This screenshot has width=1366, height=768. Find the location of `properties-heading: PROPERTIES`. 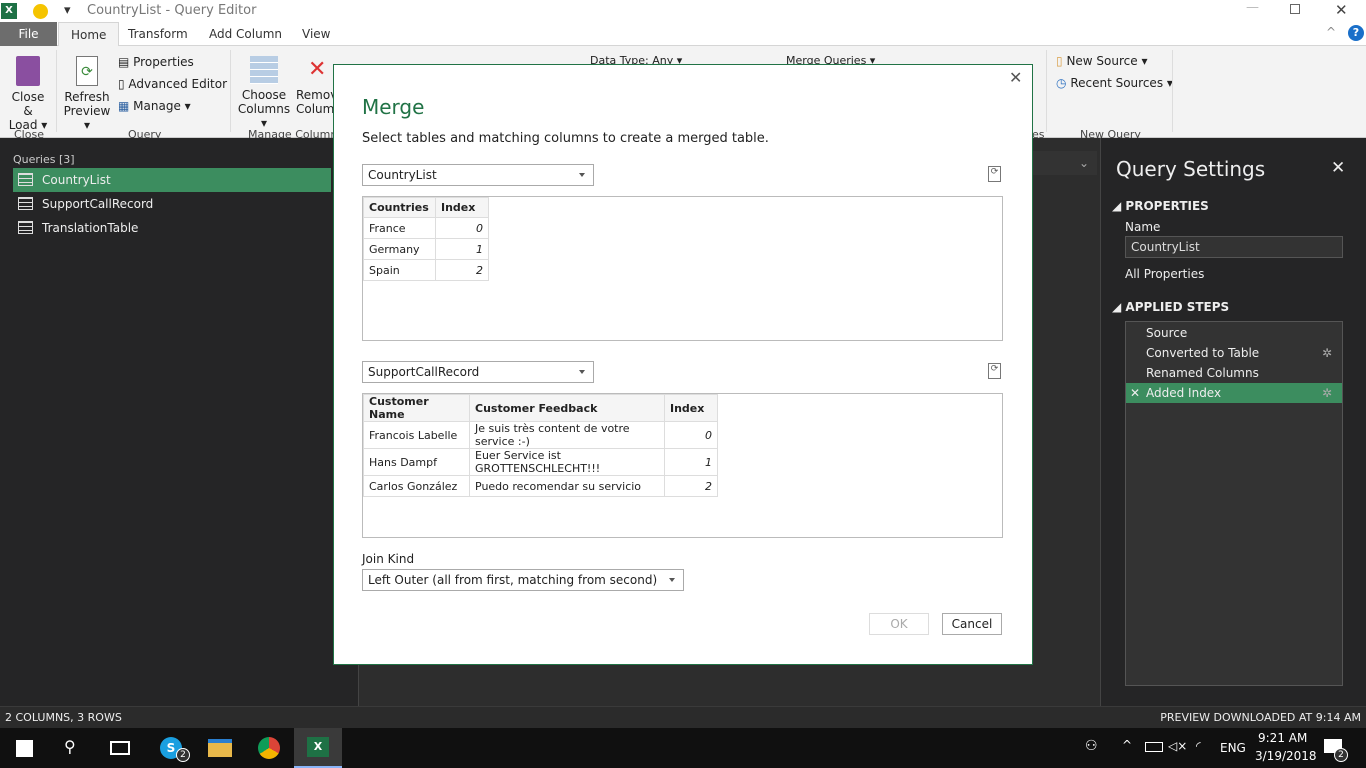

properties-heading: PROPERTIES is located at coordinates (1167, 206).